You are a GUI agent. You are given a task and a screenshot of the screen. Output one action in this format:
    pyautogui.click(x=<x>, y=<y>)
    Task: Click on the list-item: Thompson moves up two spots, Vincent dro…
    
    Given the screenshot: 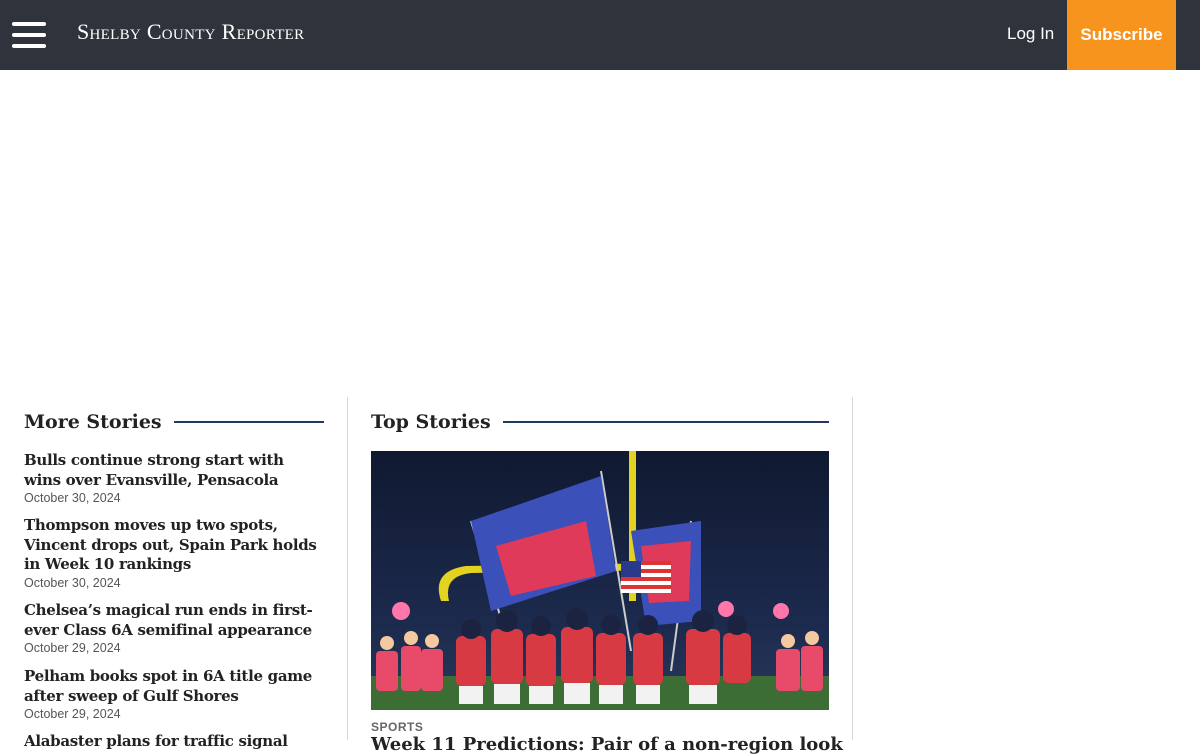 What is the action you would take?
    pyautogui.click(x=174, y=553)
    